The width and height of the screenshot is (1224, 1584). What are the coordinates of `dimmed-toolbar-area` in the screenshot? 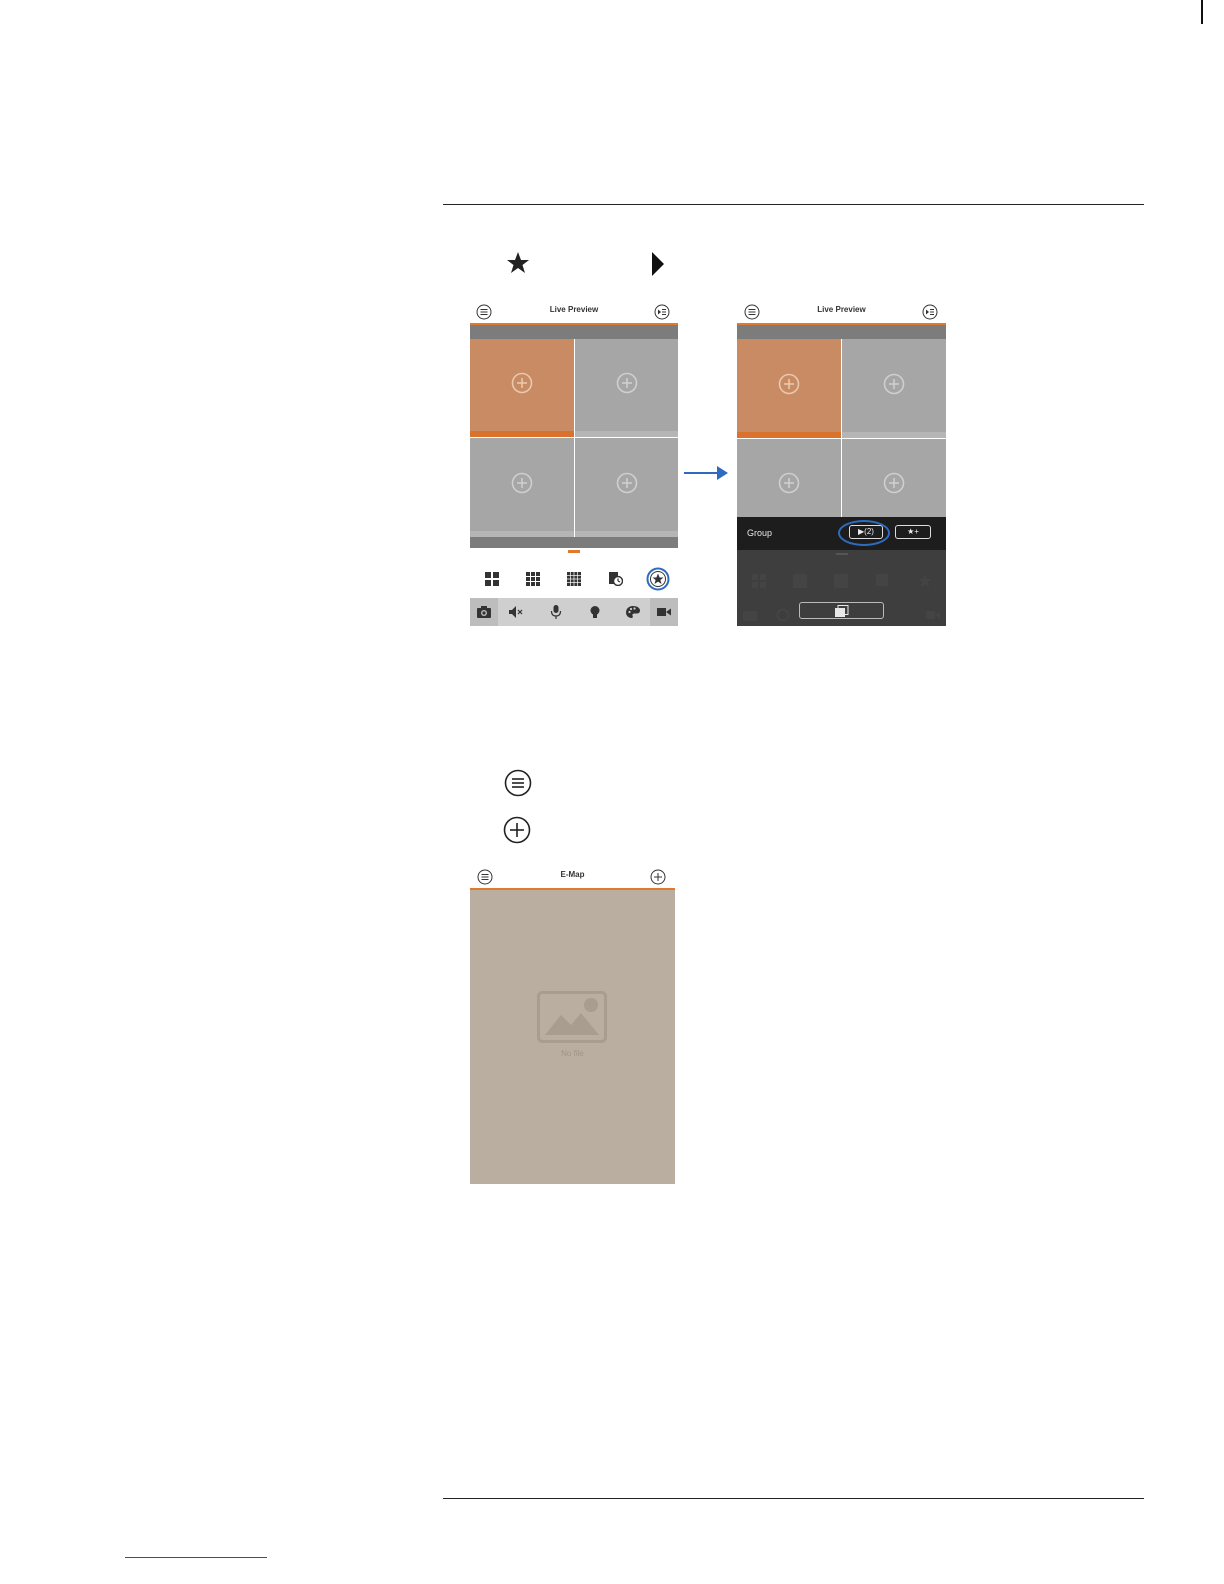 It's located at (841, 588).